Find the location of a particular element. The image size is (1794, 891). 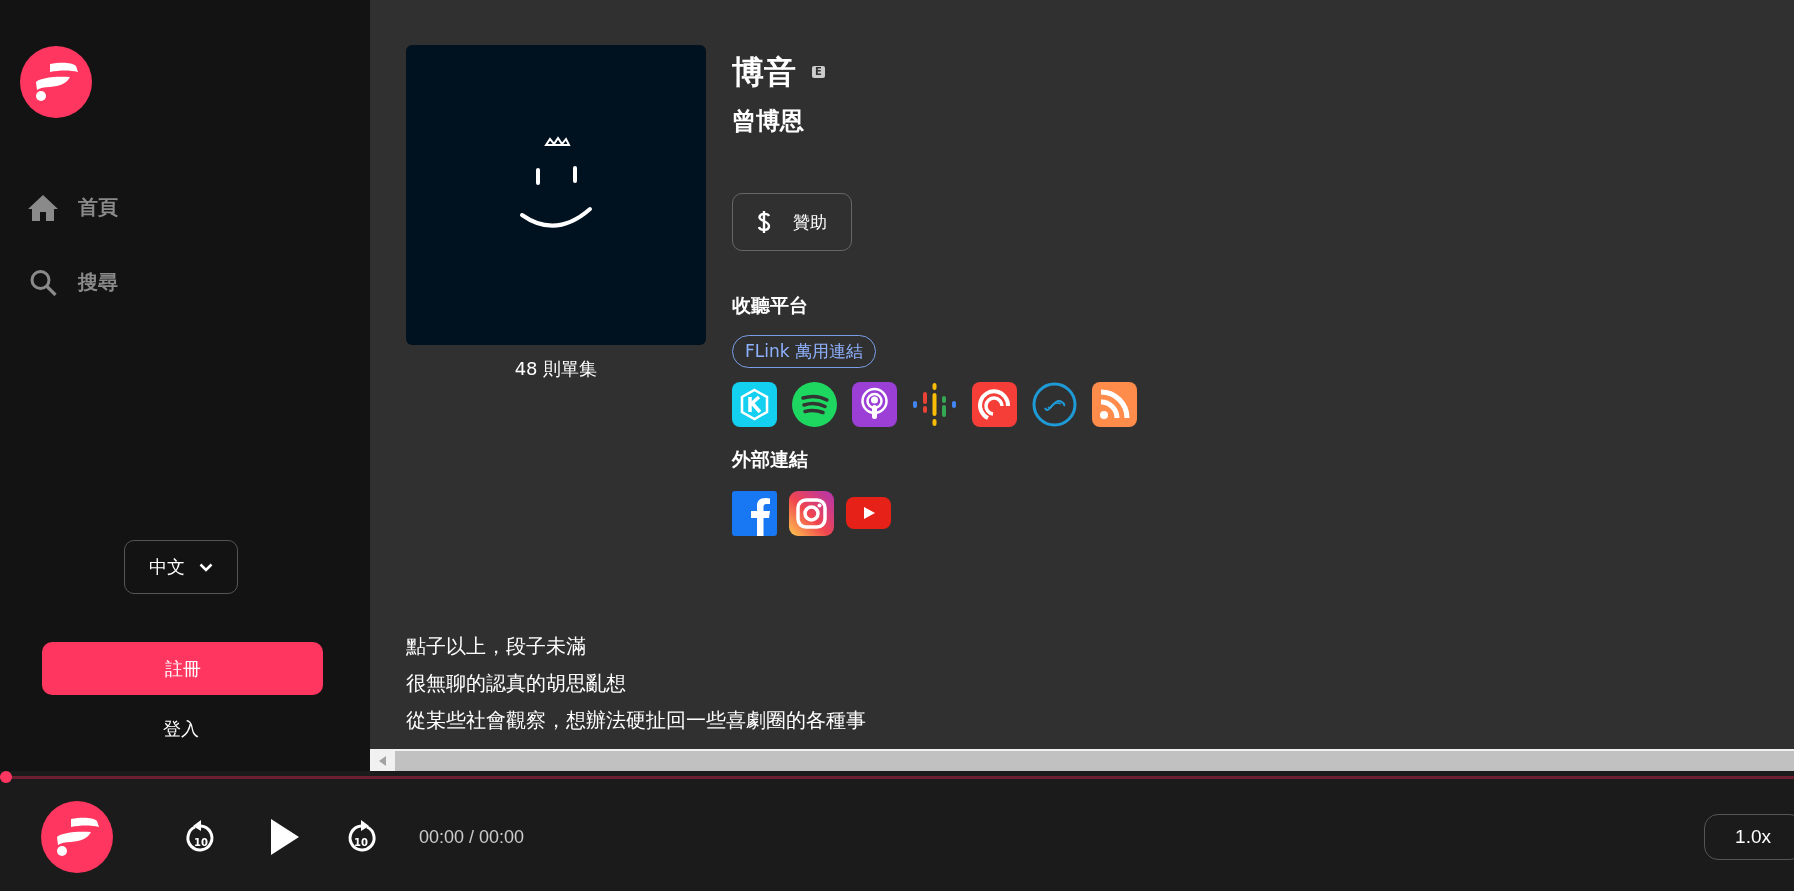

skip-forward-button: 10 is located at coordinates (361, 837).